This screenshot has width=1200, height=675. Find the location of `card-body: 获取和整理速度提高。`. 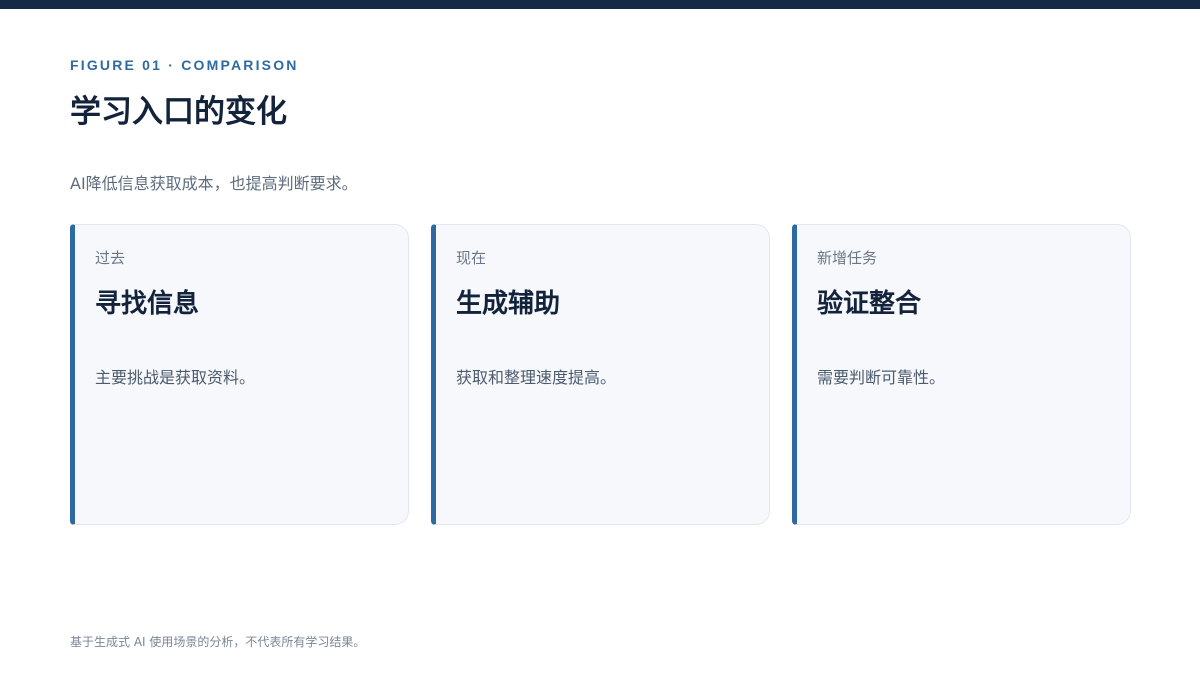

card-body: 获取和整理速度提高。 is located at coordinates (536, 377).